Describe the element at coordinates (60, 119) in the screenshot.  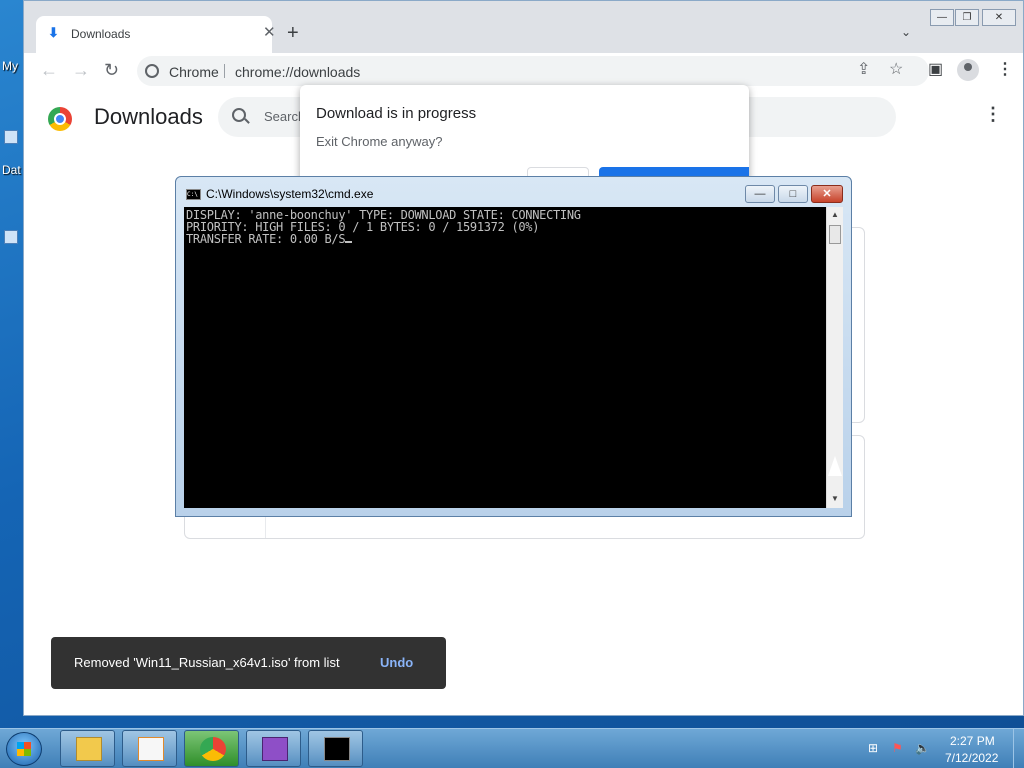
I see `chrome-logo-icon` at that location.